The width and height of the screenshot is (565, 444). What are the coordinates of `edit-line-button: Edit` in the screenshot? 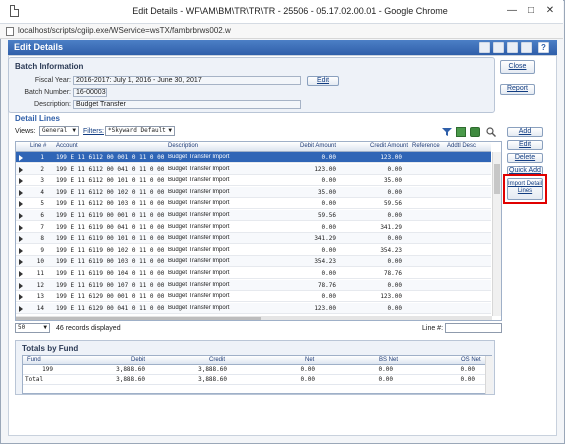 It's located at (525, 145).